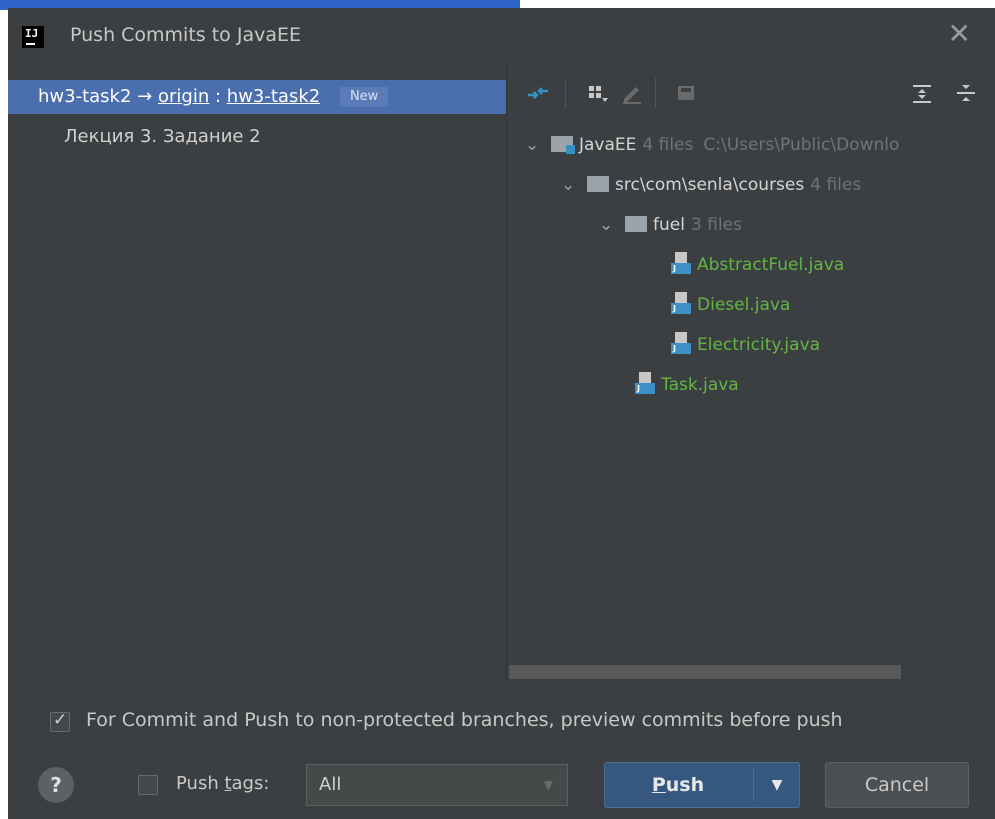 This screenshot has width=995, height=819. Describe the element at coordinates (751, 92) in the screenshot. I see `changes-toolbar` at that location.